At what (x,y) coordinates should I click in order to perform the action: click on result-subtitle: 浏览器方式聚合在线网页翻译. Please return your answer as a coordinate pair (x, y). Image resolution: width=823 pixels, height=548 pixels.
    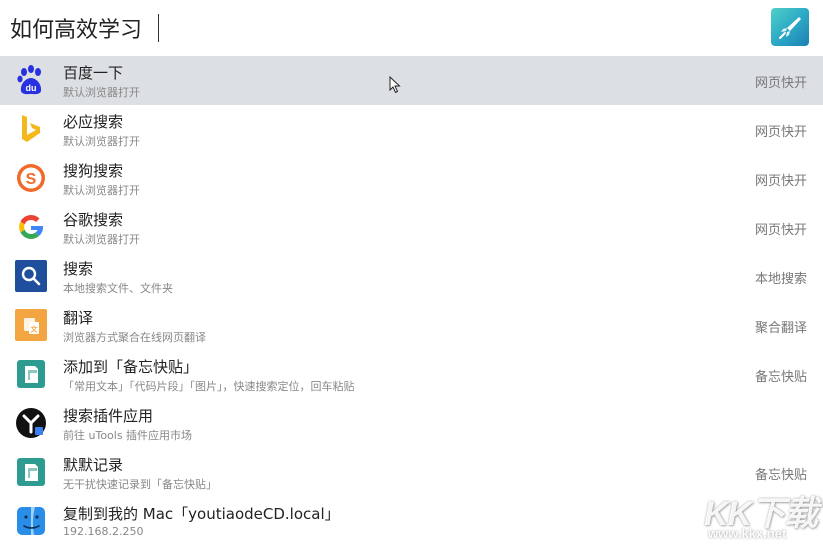
    Looking at the image, I should click on (134, 337).